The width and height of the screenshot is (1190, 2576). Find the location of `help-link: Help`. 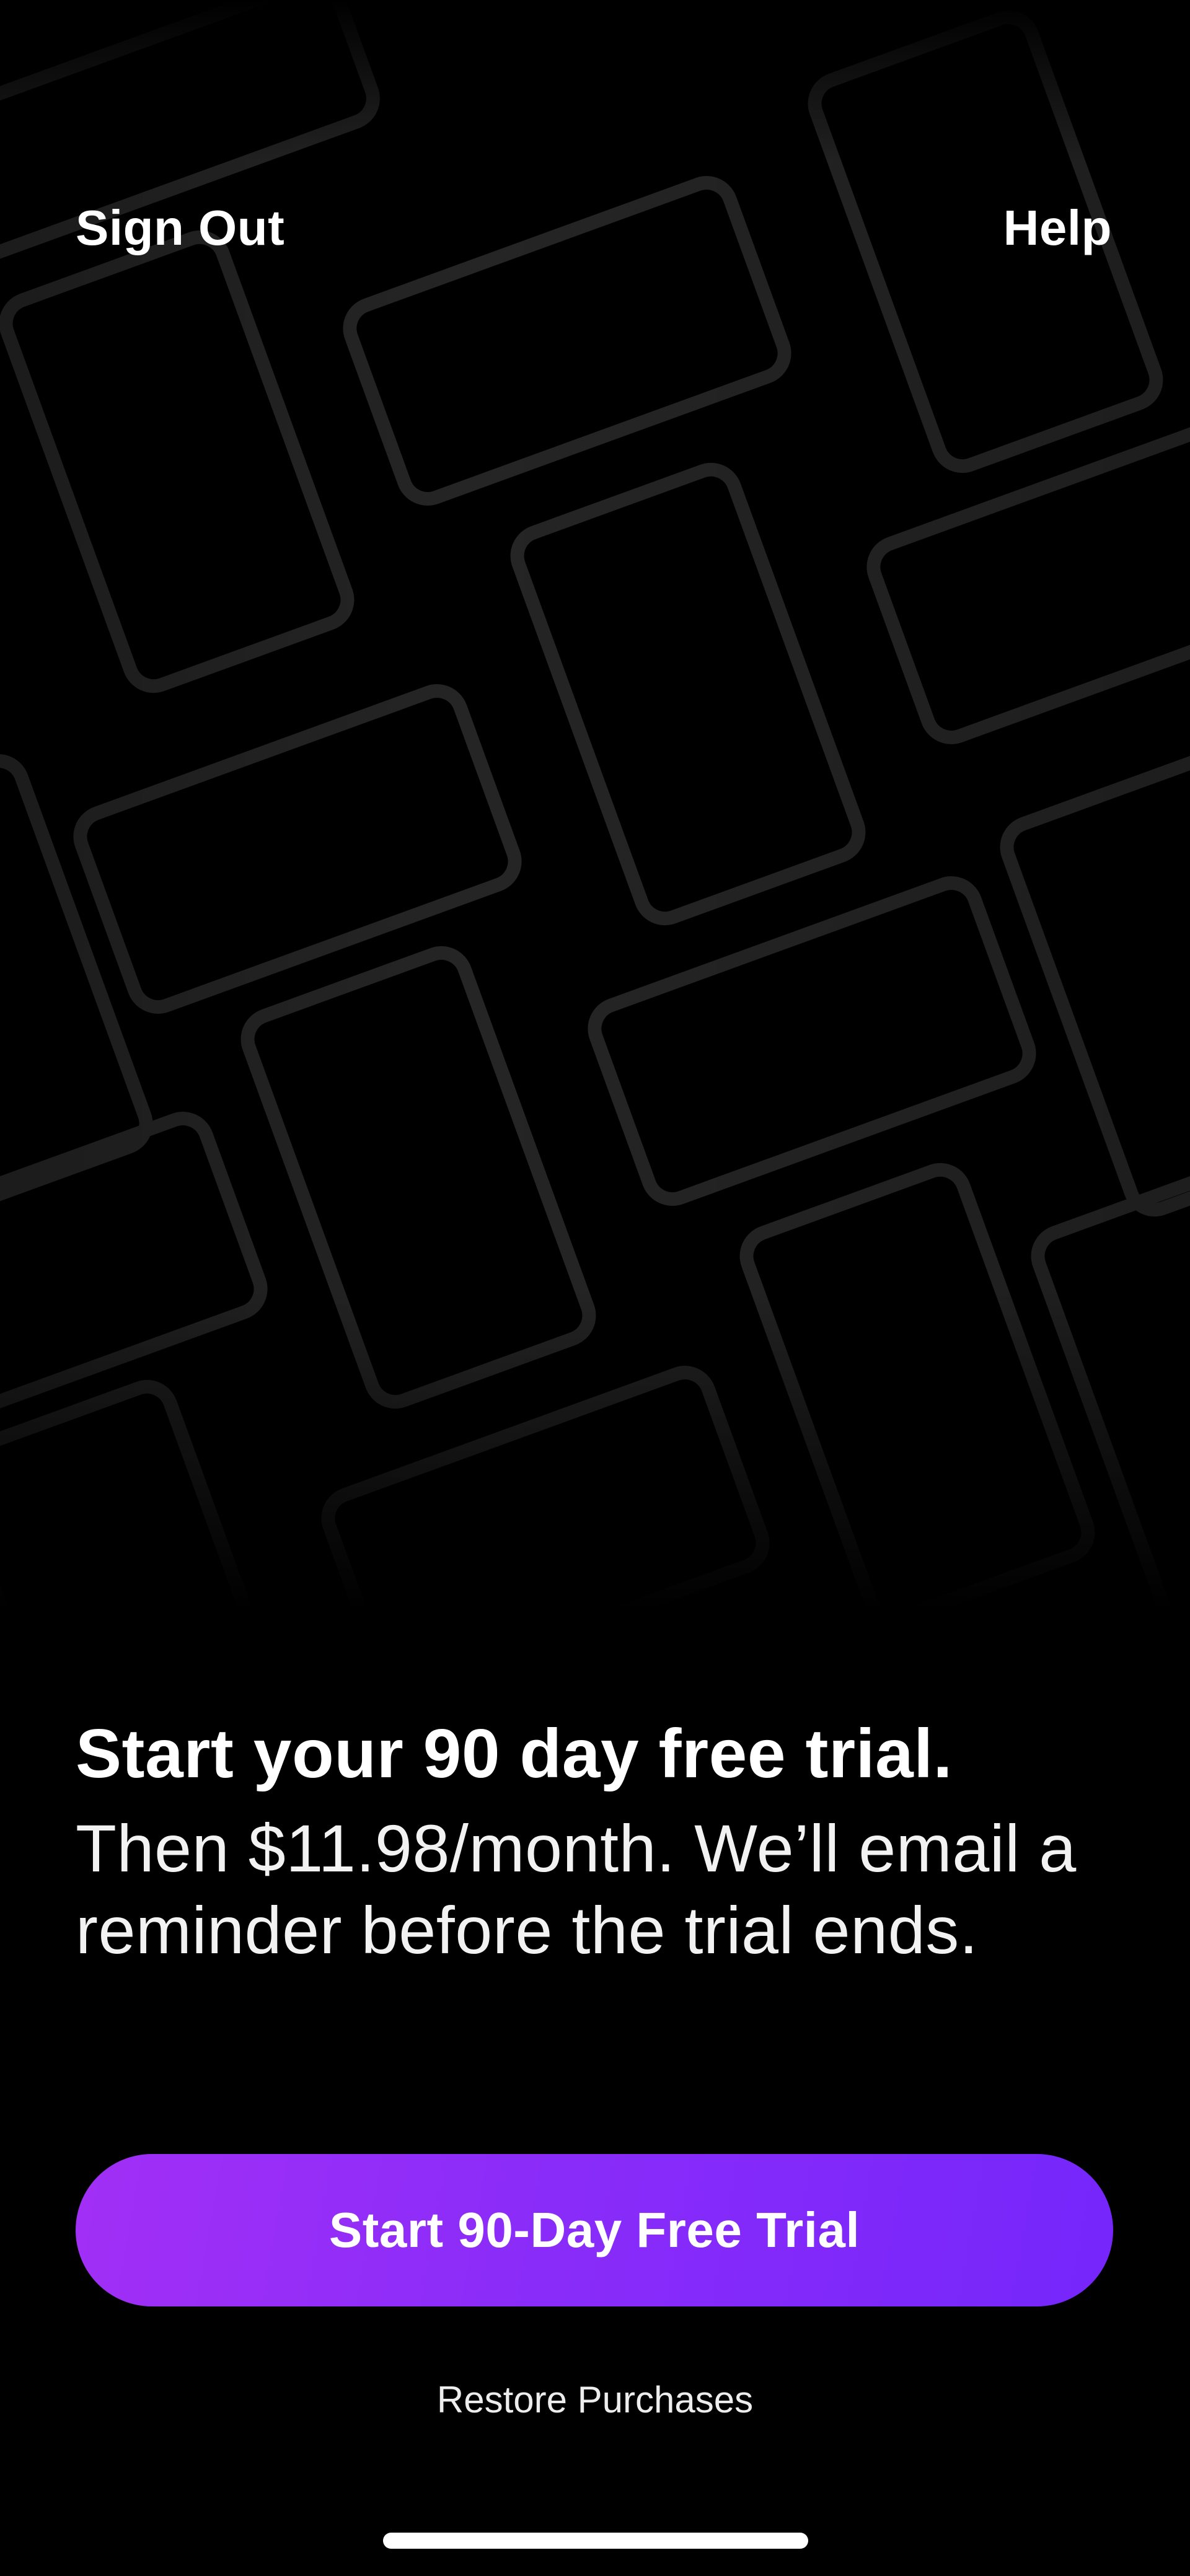

help-link: Help is located at coordinates (1057, 228).